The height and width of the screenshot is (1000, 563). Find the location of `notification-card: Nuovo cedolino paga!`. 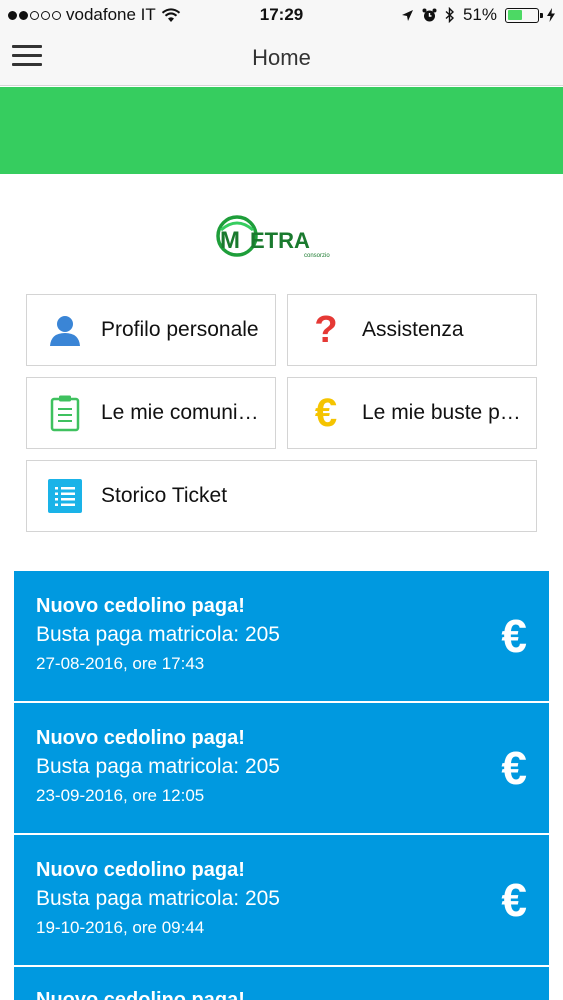

notification-card: Nuovo cedolino paga! is located at coordinates (281, 983).